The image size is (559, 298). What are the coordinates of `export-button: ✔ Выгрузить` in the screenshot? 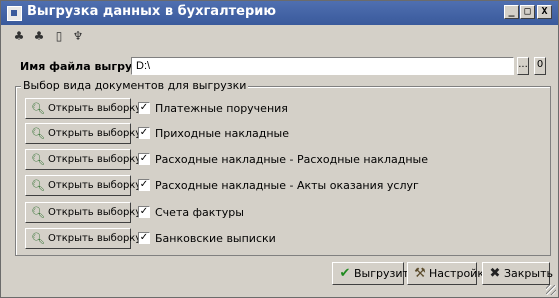 It's located at (373, 273).